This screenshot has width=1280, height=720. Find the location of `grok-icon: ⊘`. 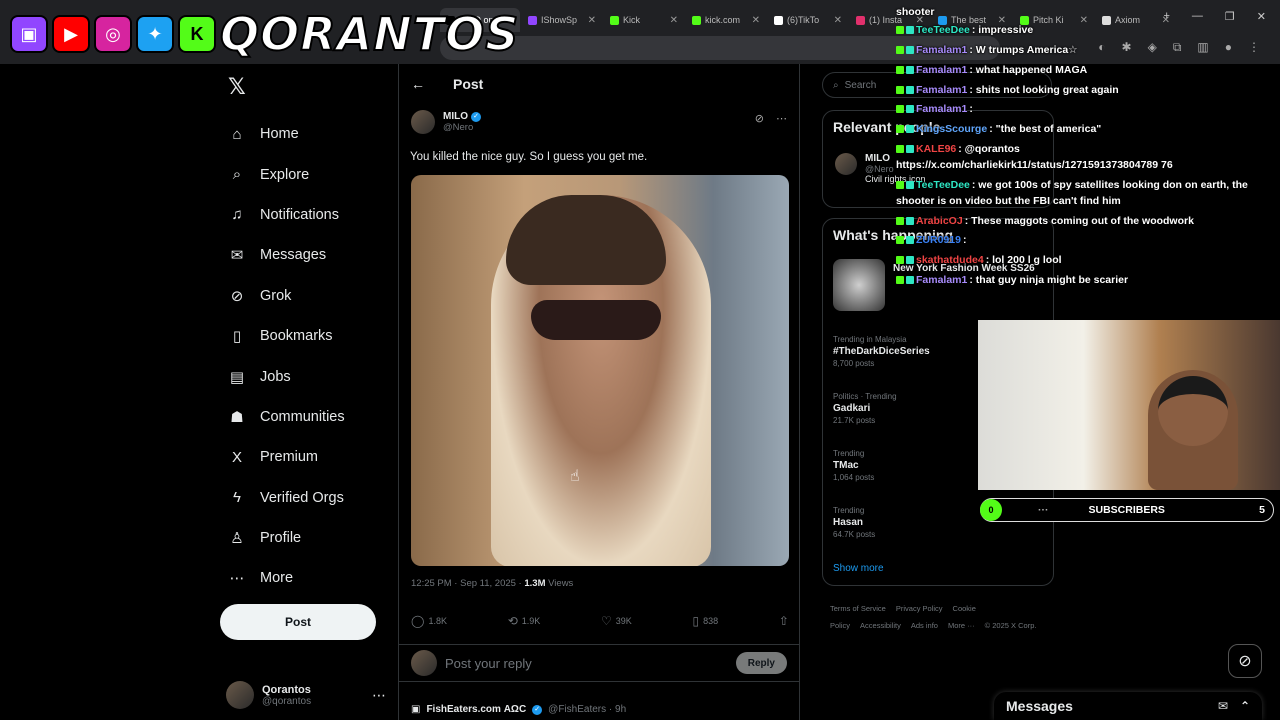

grok-icon: ⊘ is located at coordinates (759, 118).